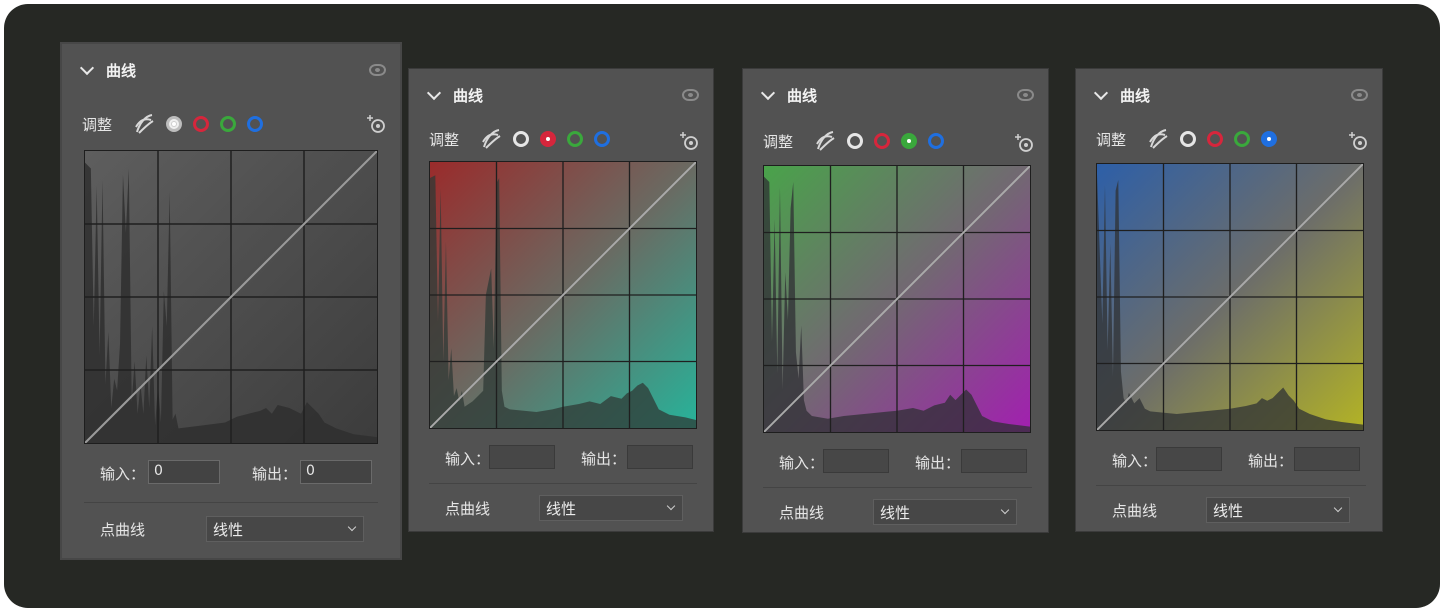 This screenshot has width=1444, height=612. What do you see at coordinates (336, 472) in the screenshot?
I see `output-field: 0` at bounding box center [336, 472].